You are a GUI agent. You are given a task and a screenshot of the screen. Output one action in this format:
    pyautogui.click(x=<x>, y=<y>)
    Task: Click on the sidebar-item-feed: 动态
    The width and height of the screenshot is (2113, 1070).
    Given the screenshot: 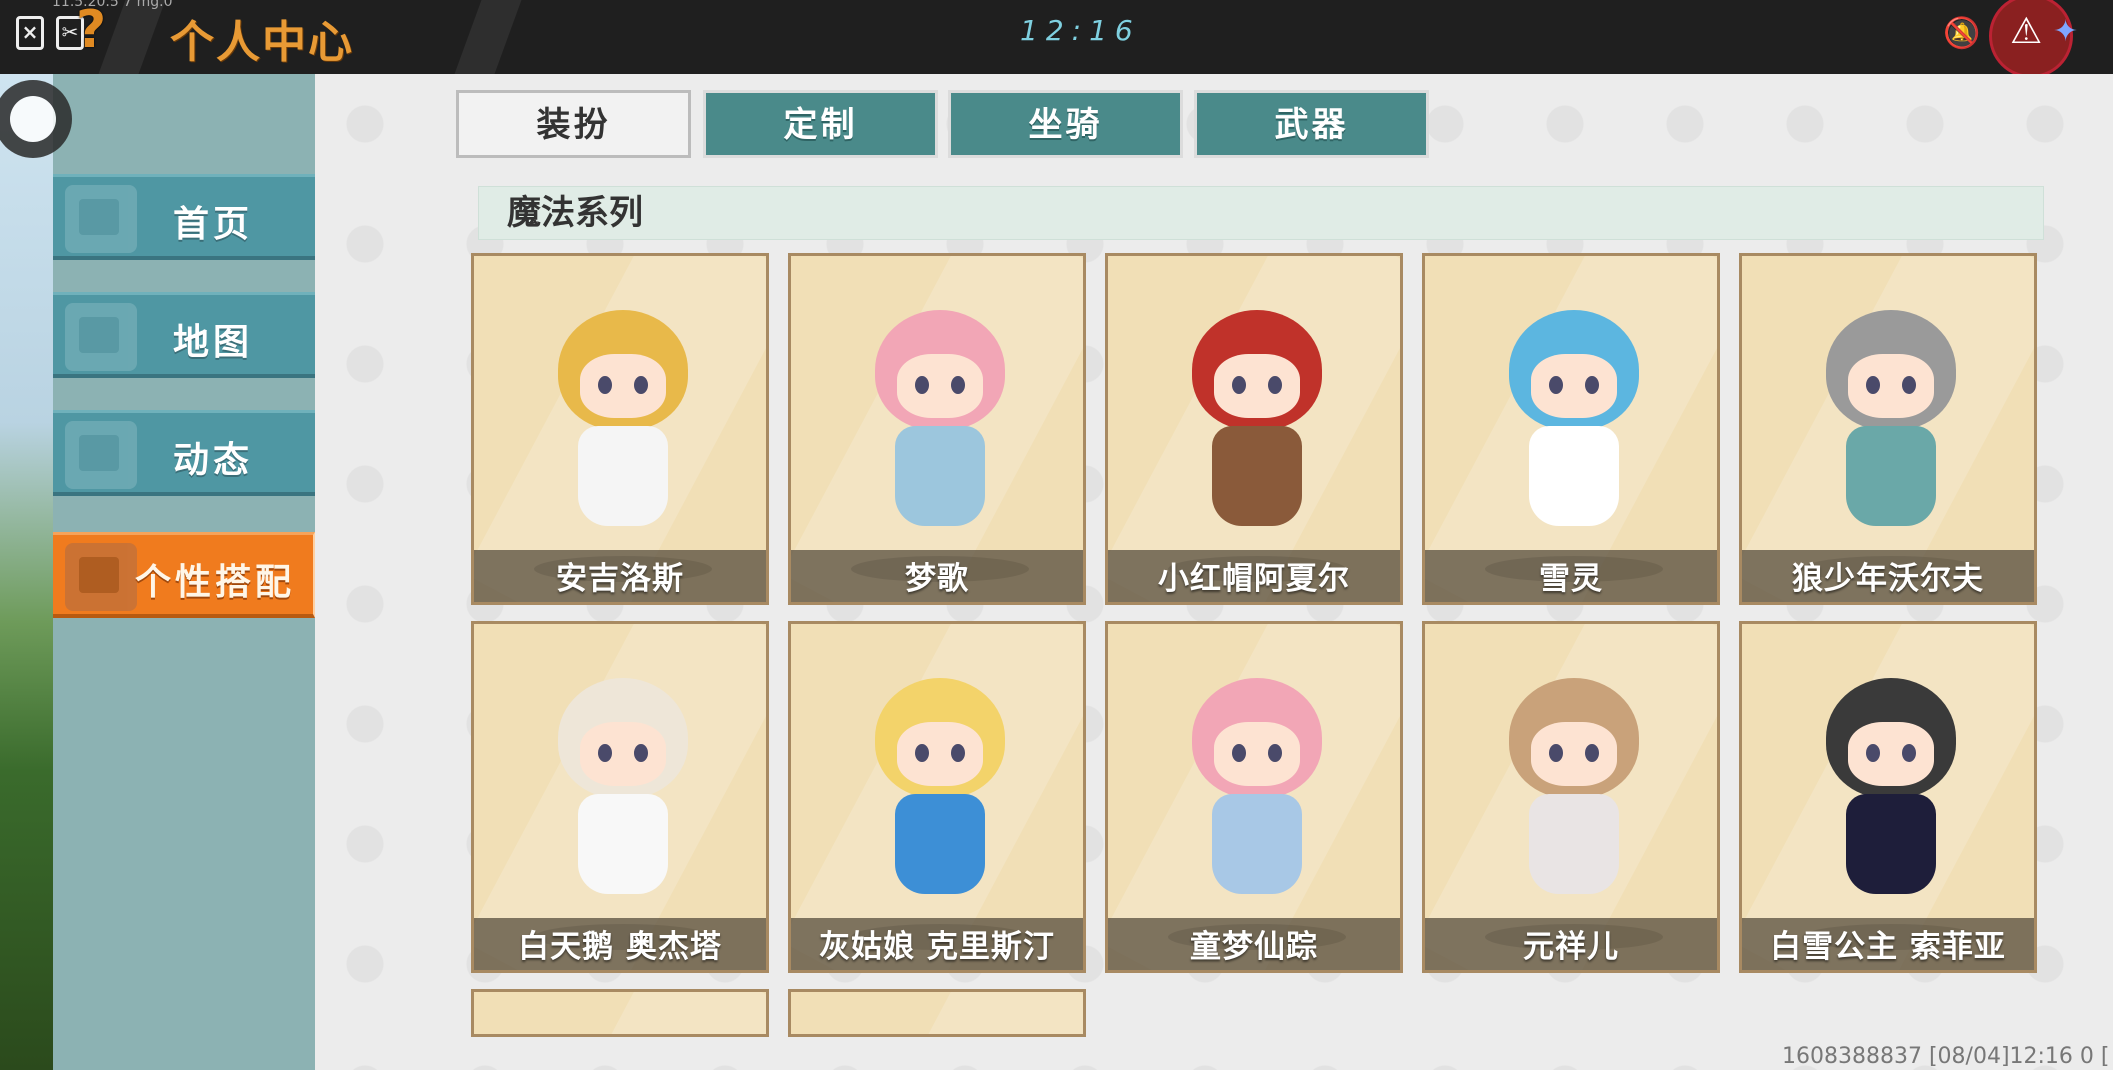 What is the action you would take?
    pyautogui.click(x=184, y=453)
    